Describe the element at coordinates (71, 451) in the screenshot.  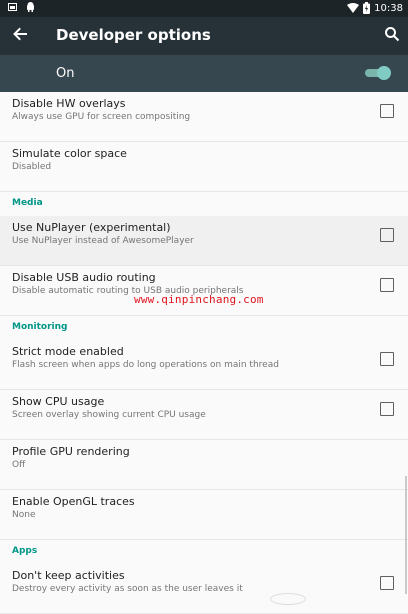
I see `pref-title: Profile GPU rendering` at that location.